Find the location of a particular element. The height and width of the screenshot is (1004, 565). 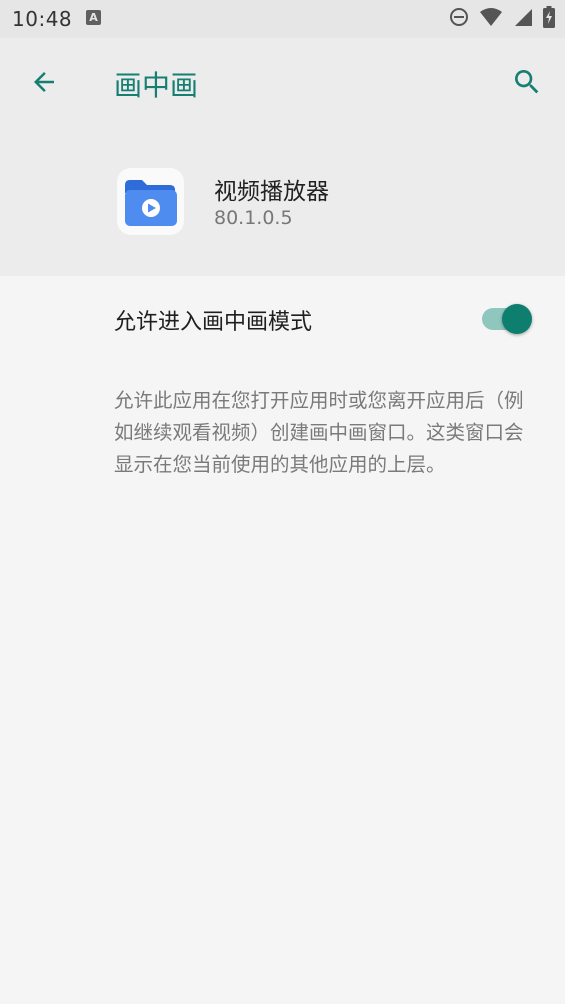

app-version: 80.1.0.5 is located at coordinates (253, 218).